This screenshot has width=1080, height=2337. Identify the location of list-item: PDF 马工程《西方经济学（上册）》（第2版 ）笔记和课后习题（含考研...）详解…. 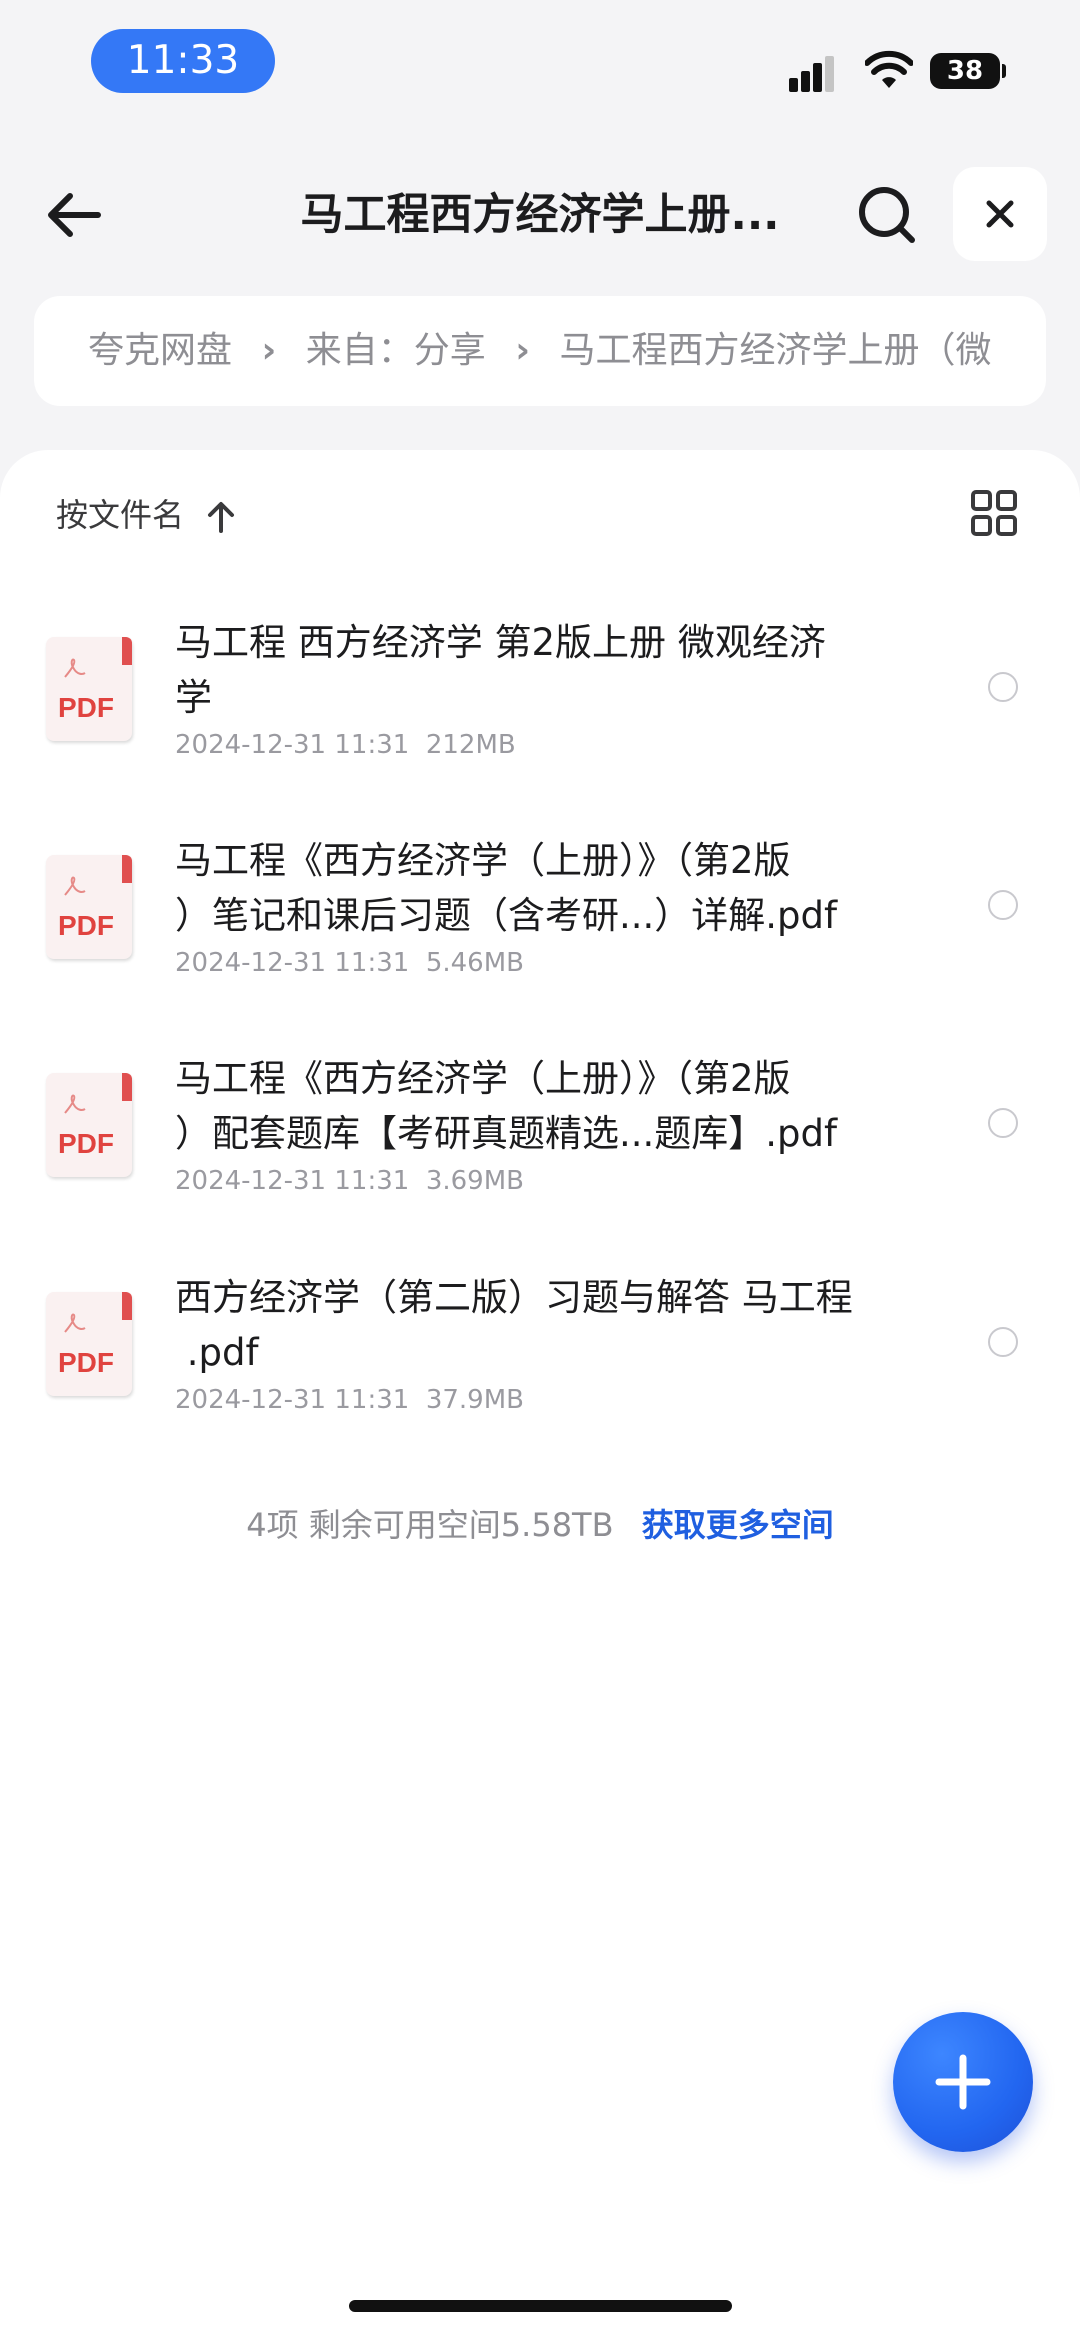
(540, 913).